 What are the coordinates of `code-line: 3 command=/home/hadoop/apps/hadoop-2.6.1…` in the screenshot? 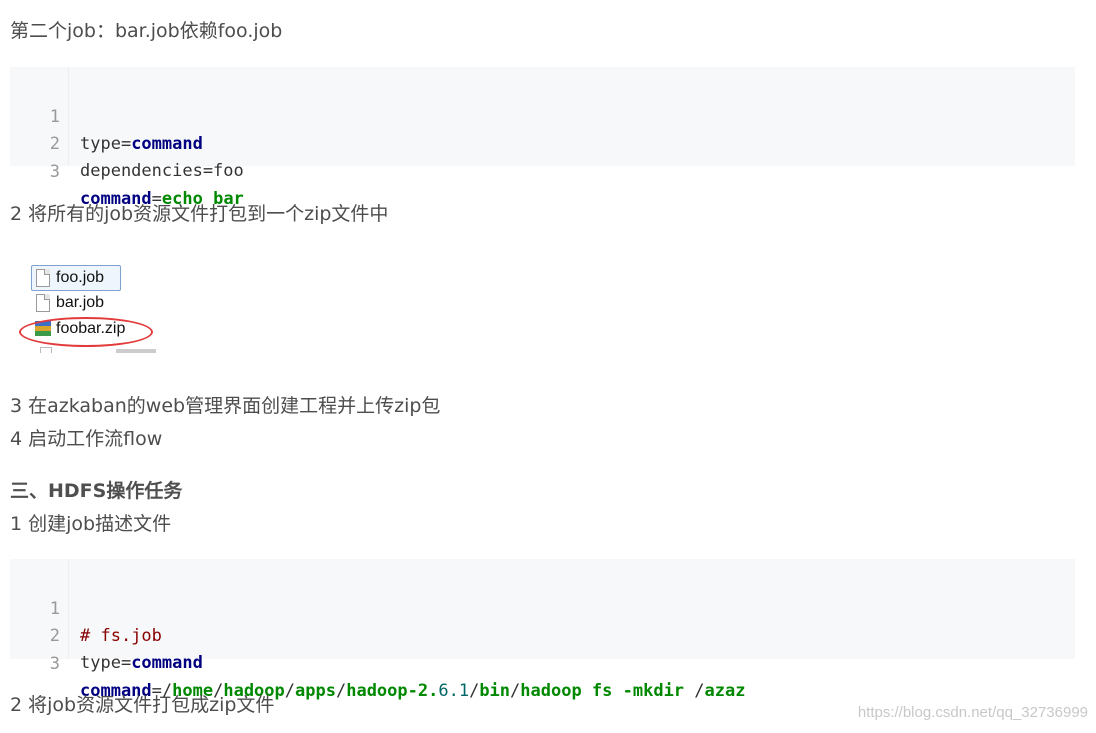 It's located at (378, 662).